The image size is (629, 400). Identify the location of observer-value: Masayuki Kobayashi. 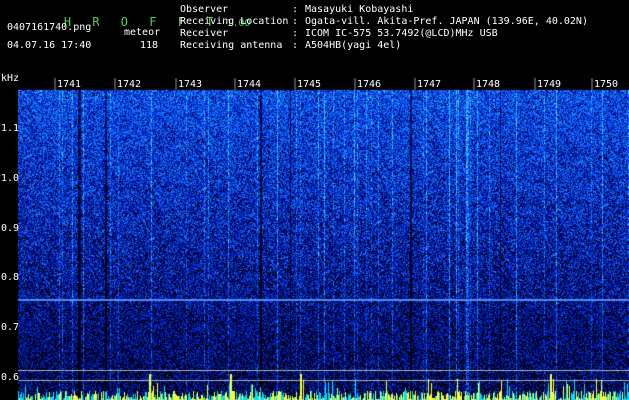
(359, 9).